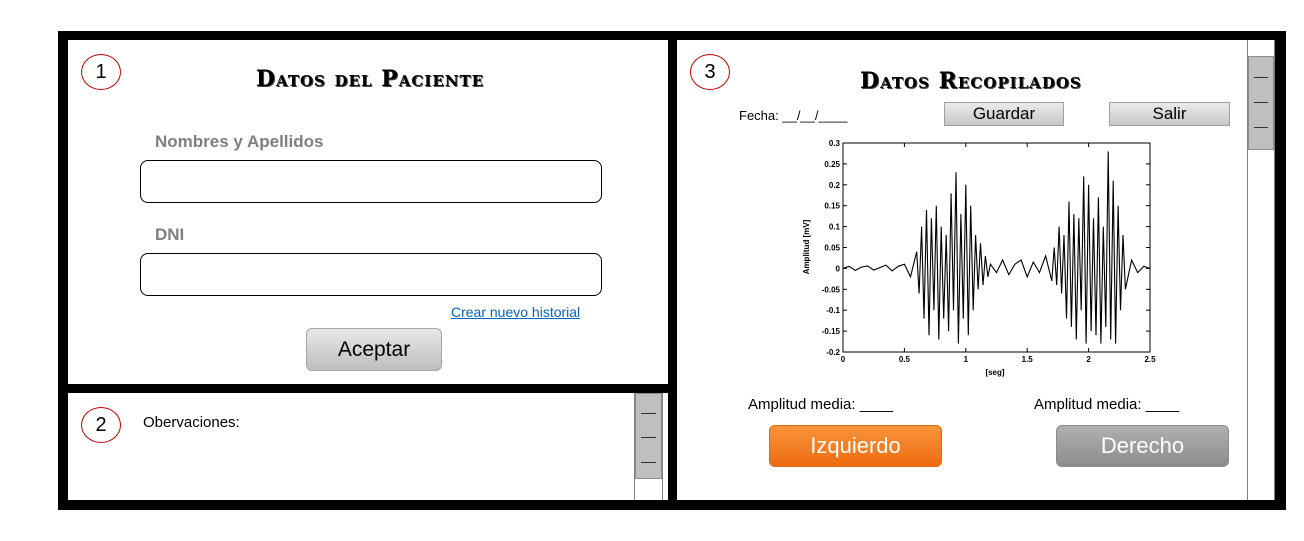 This screenshot has width=1304, height=541. What do you see at coordinates (1142, 446) in the screenshot?
I see `right-button: Derecho` at bounding box center [1142, 446].